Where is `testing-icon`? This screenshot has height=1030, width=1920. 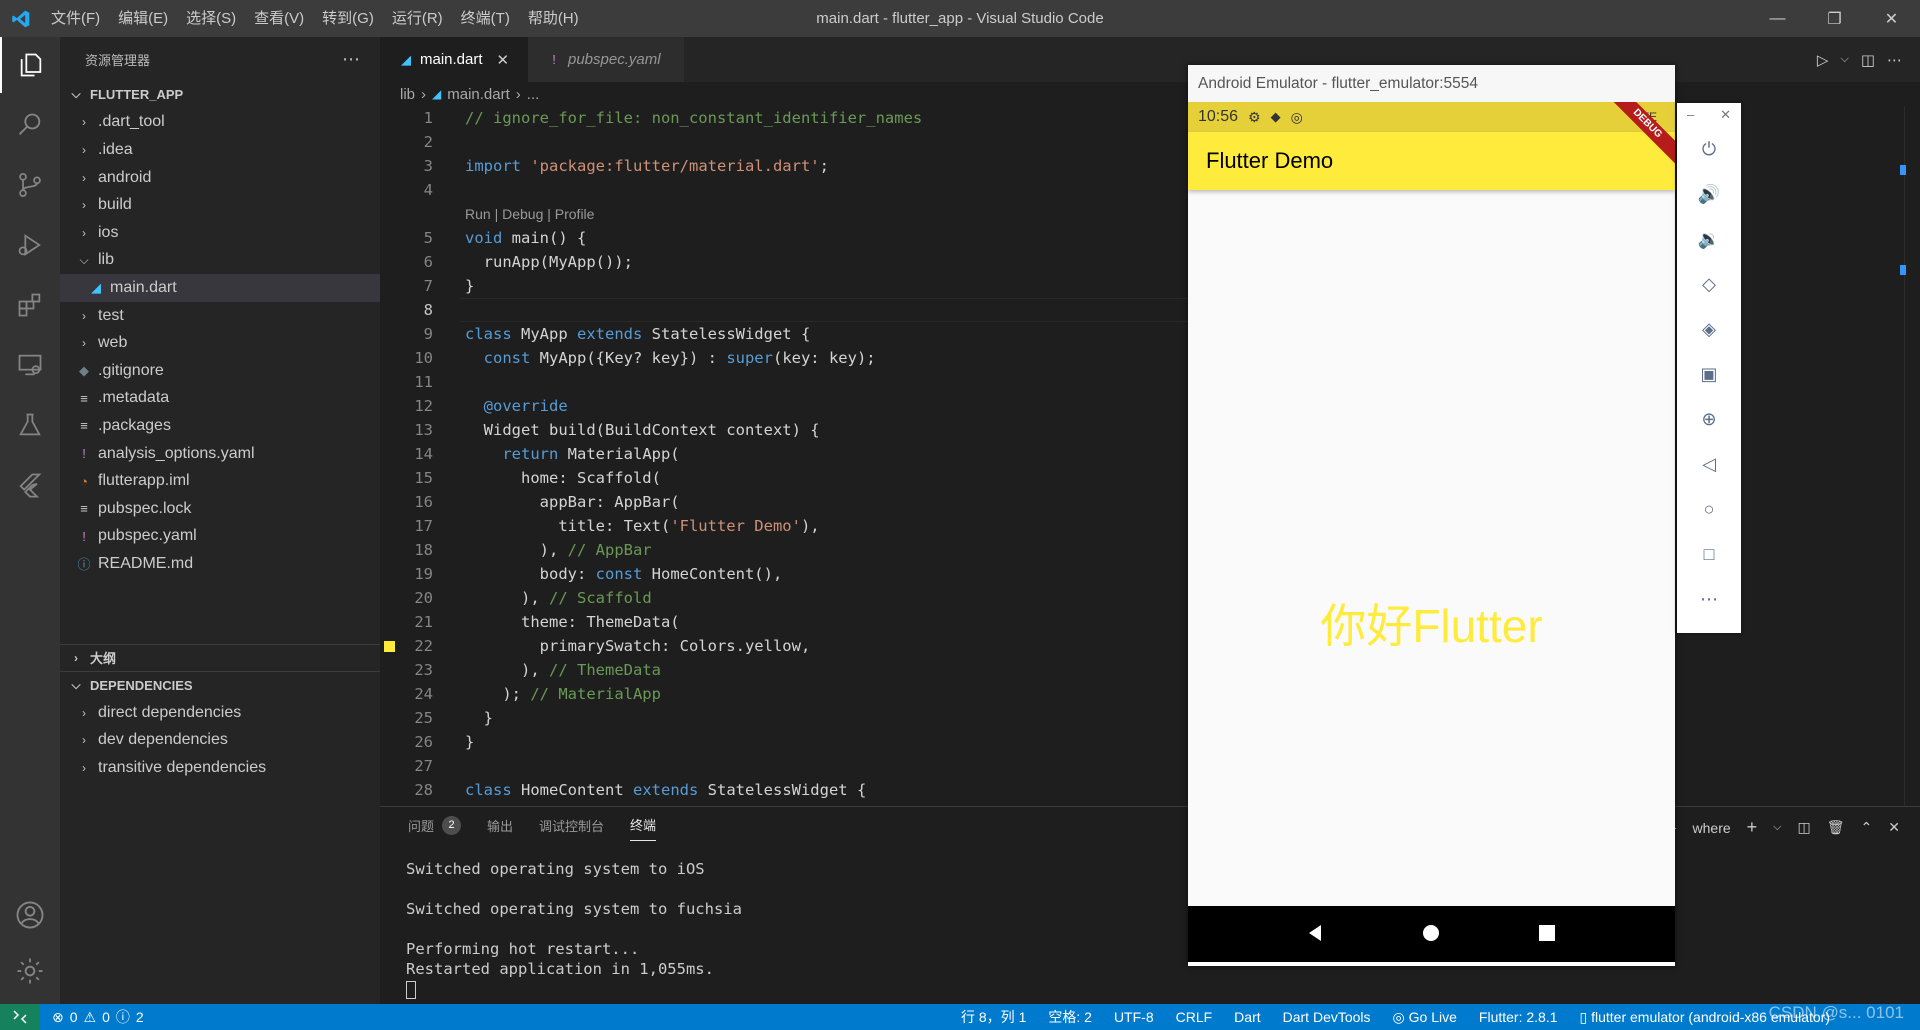
testing-icon is located at coordinates (30, 425).